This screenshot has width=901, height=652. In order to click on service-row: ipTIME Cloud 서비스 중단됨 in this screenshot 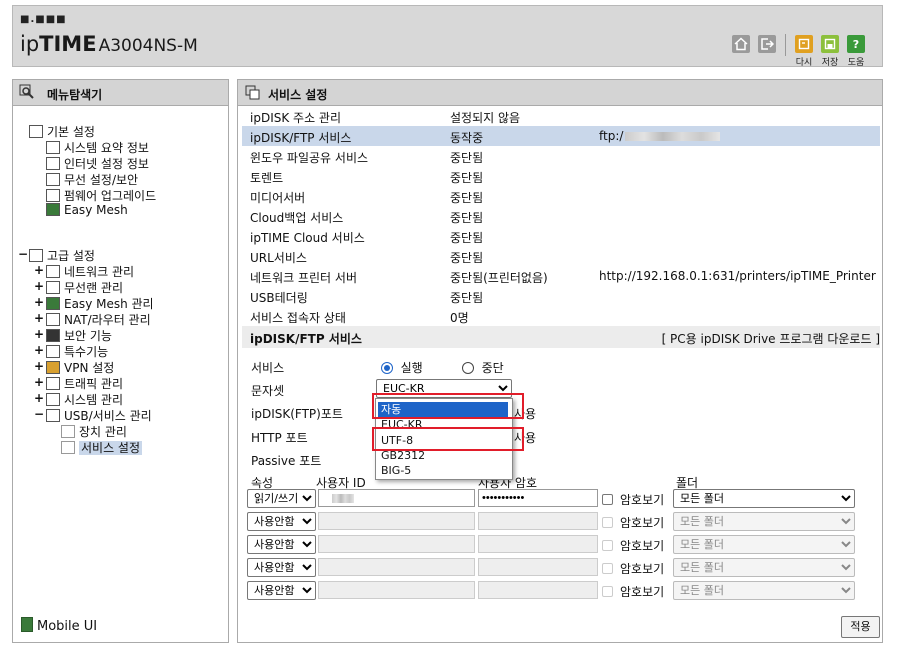, I will do `click(561, 236)`.